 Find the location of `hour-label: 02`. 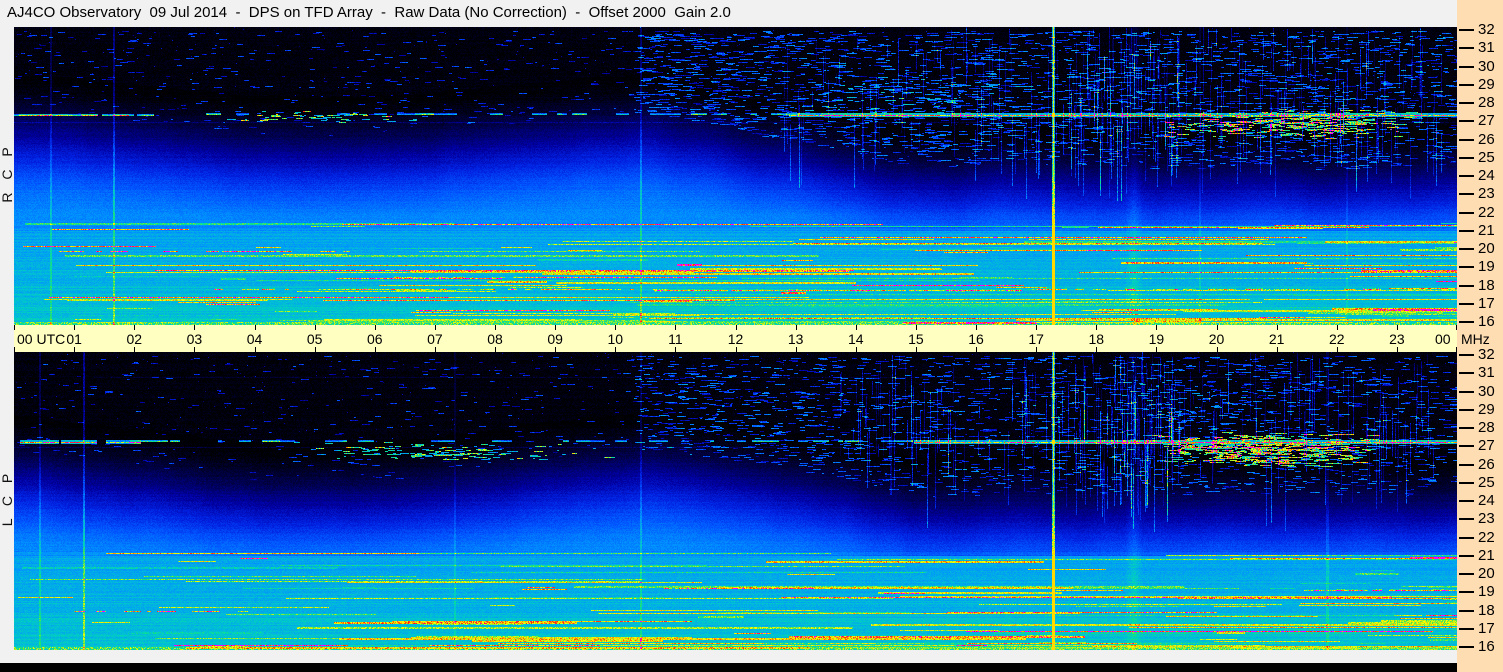

hour-label: 02 is located at coordinates (134, 339).